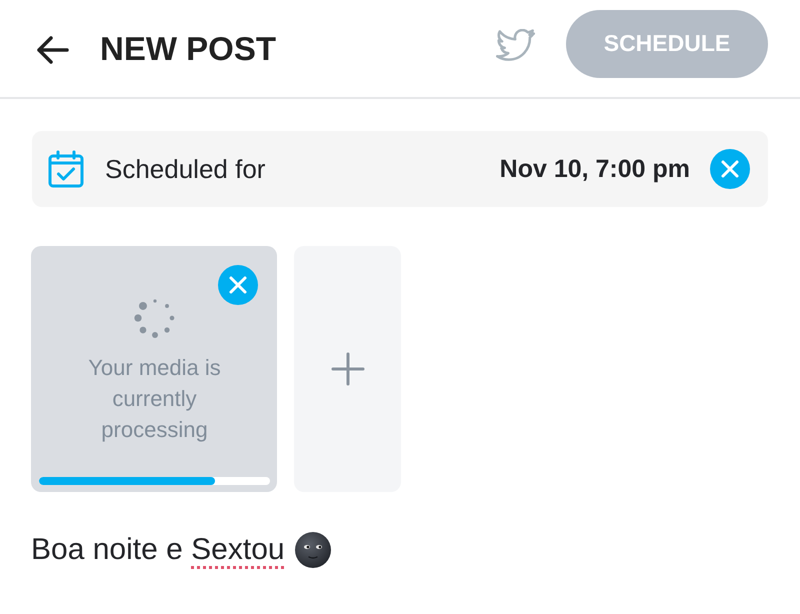 This screenshot has height=614, width=800. What do you see at coordinates (188, 49) in the screenshot?
I see `page-title: NEW POST` at bounding box center [188, 49].